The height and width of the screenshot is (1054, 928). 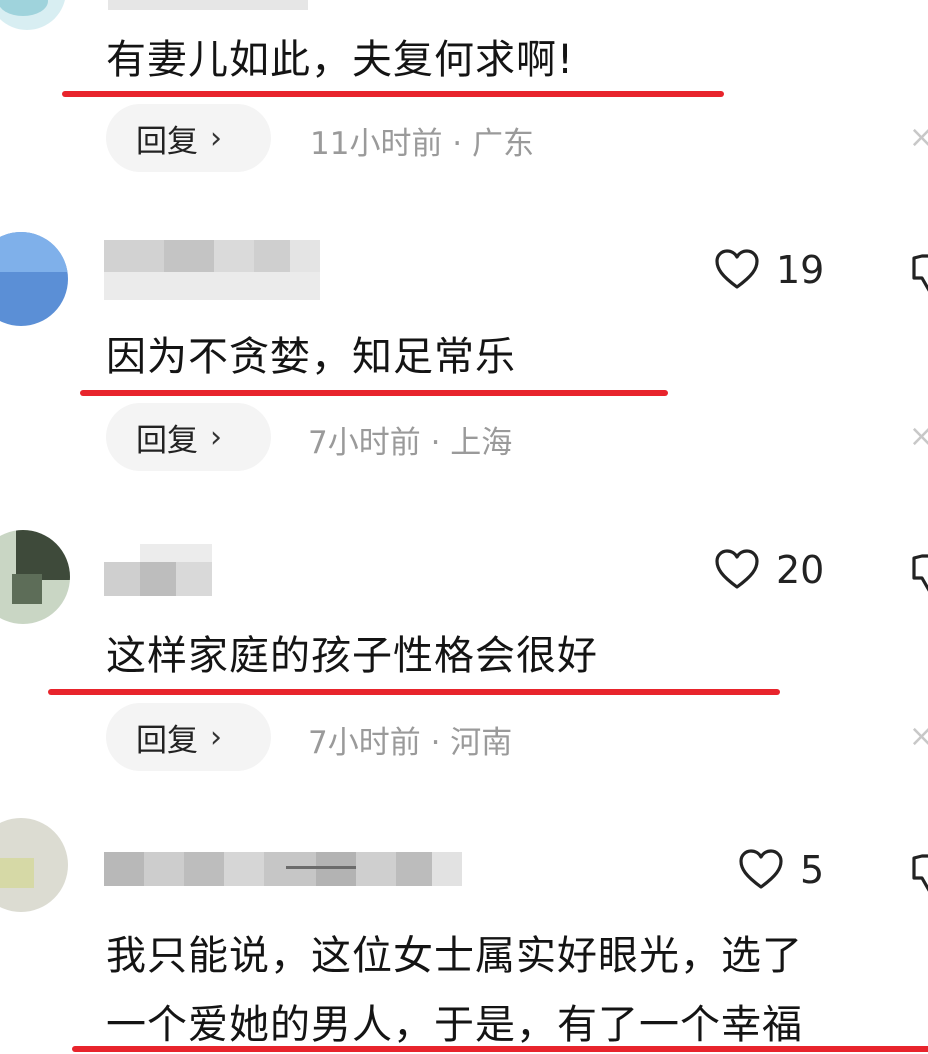 What do you see at coordinates (422, 144) in the screenshot?
I see `comment-meta: 11小时前 · 广东` at bounding box center [422, 144].